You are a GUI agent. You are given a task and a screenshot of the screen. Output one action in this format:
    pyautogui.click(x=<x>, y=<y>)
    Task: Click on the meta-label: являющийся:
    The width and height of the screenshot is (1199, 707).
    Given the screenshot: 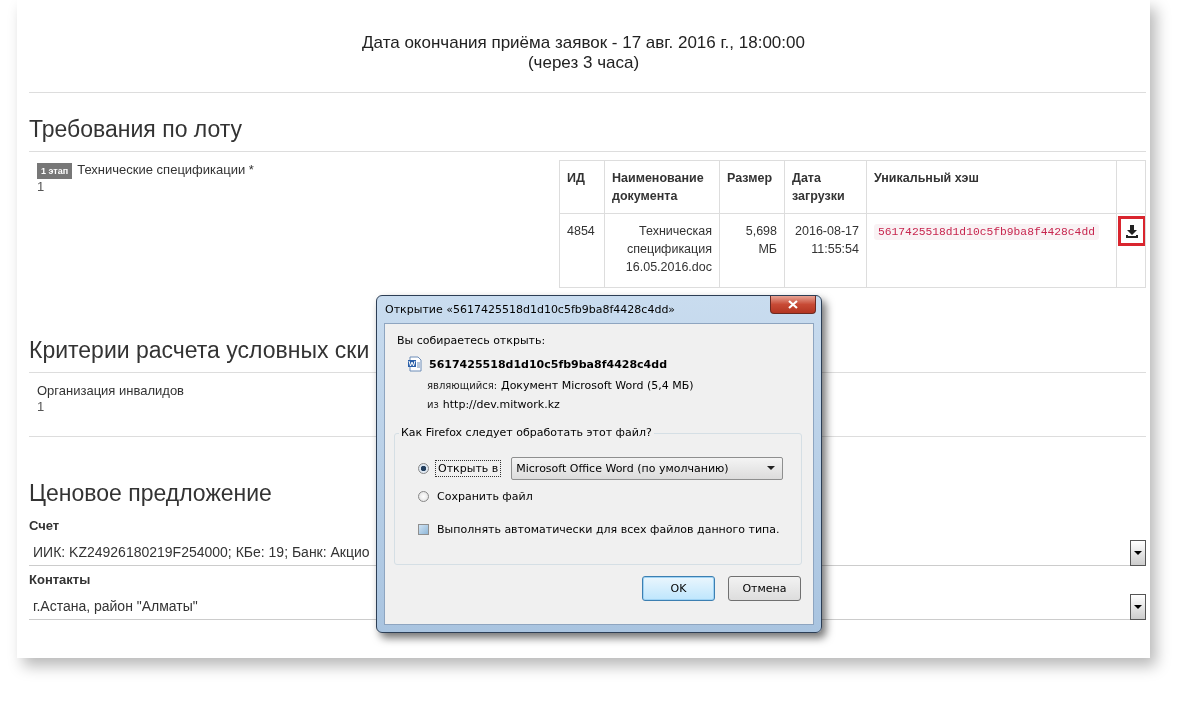 What is the action you would take?
    pyautogui.click(x=462, y=385)
    